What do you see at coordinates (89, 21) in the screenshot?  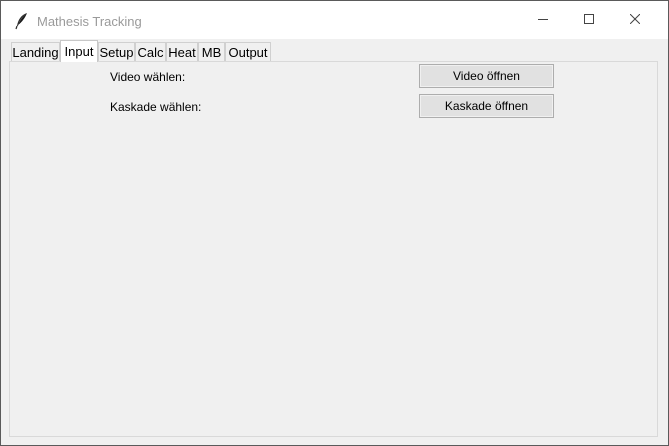 I see `window-title: Mathesis Tracking` at bounding box center [89, 21].